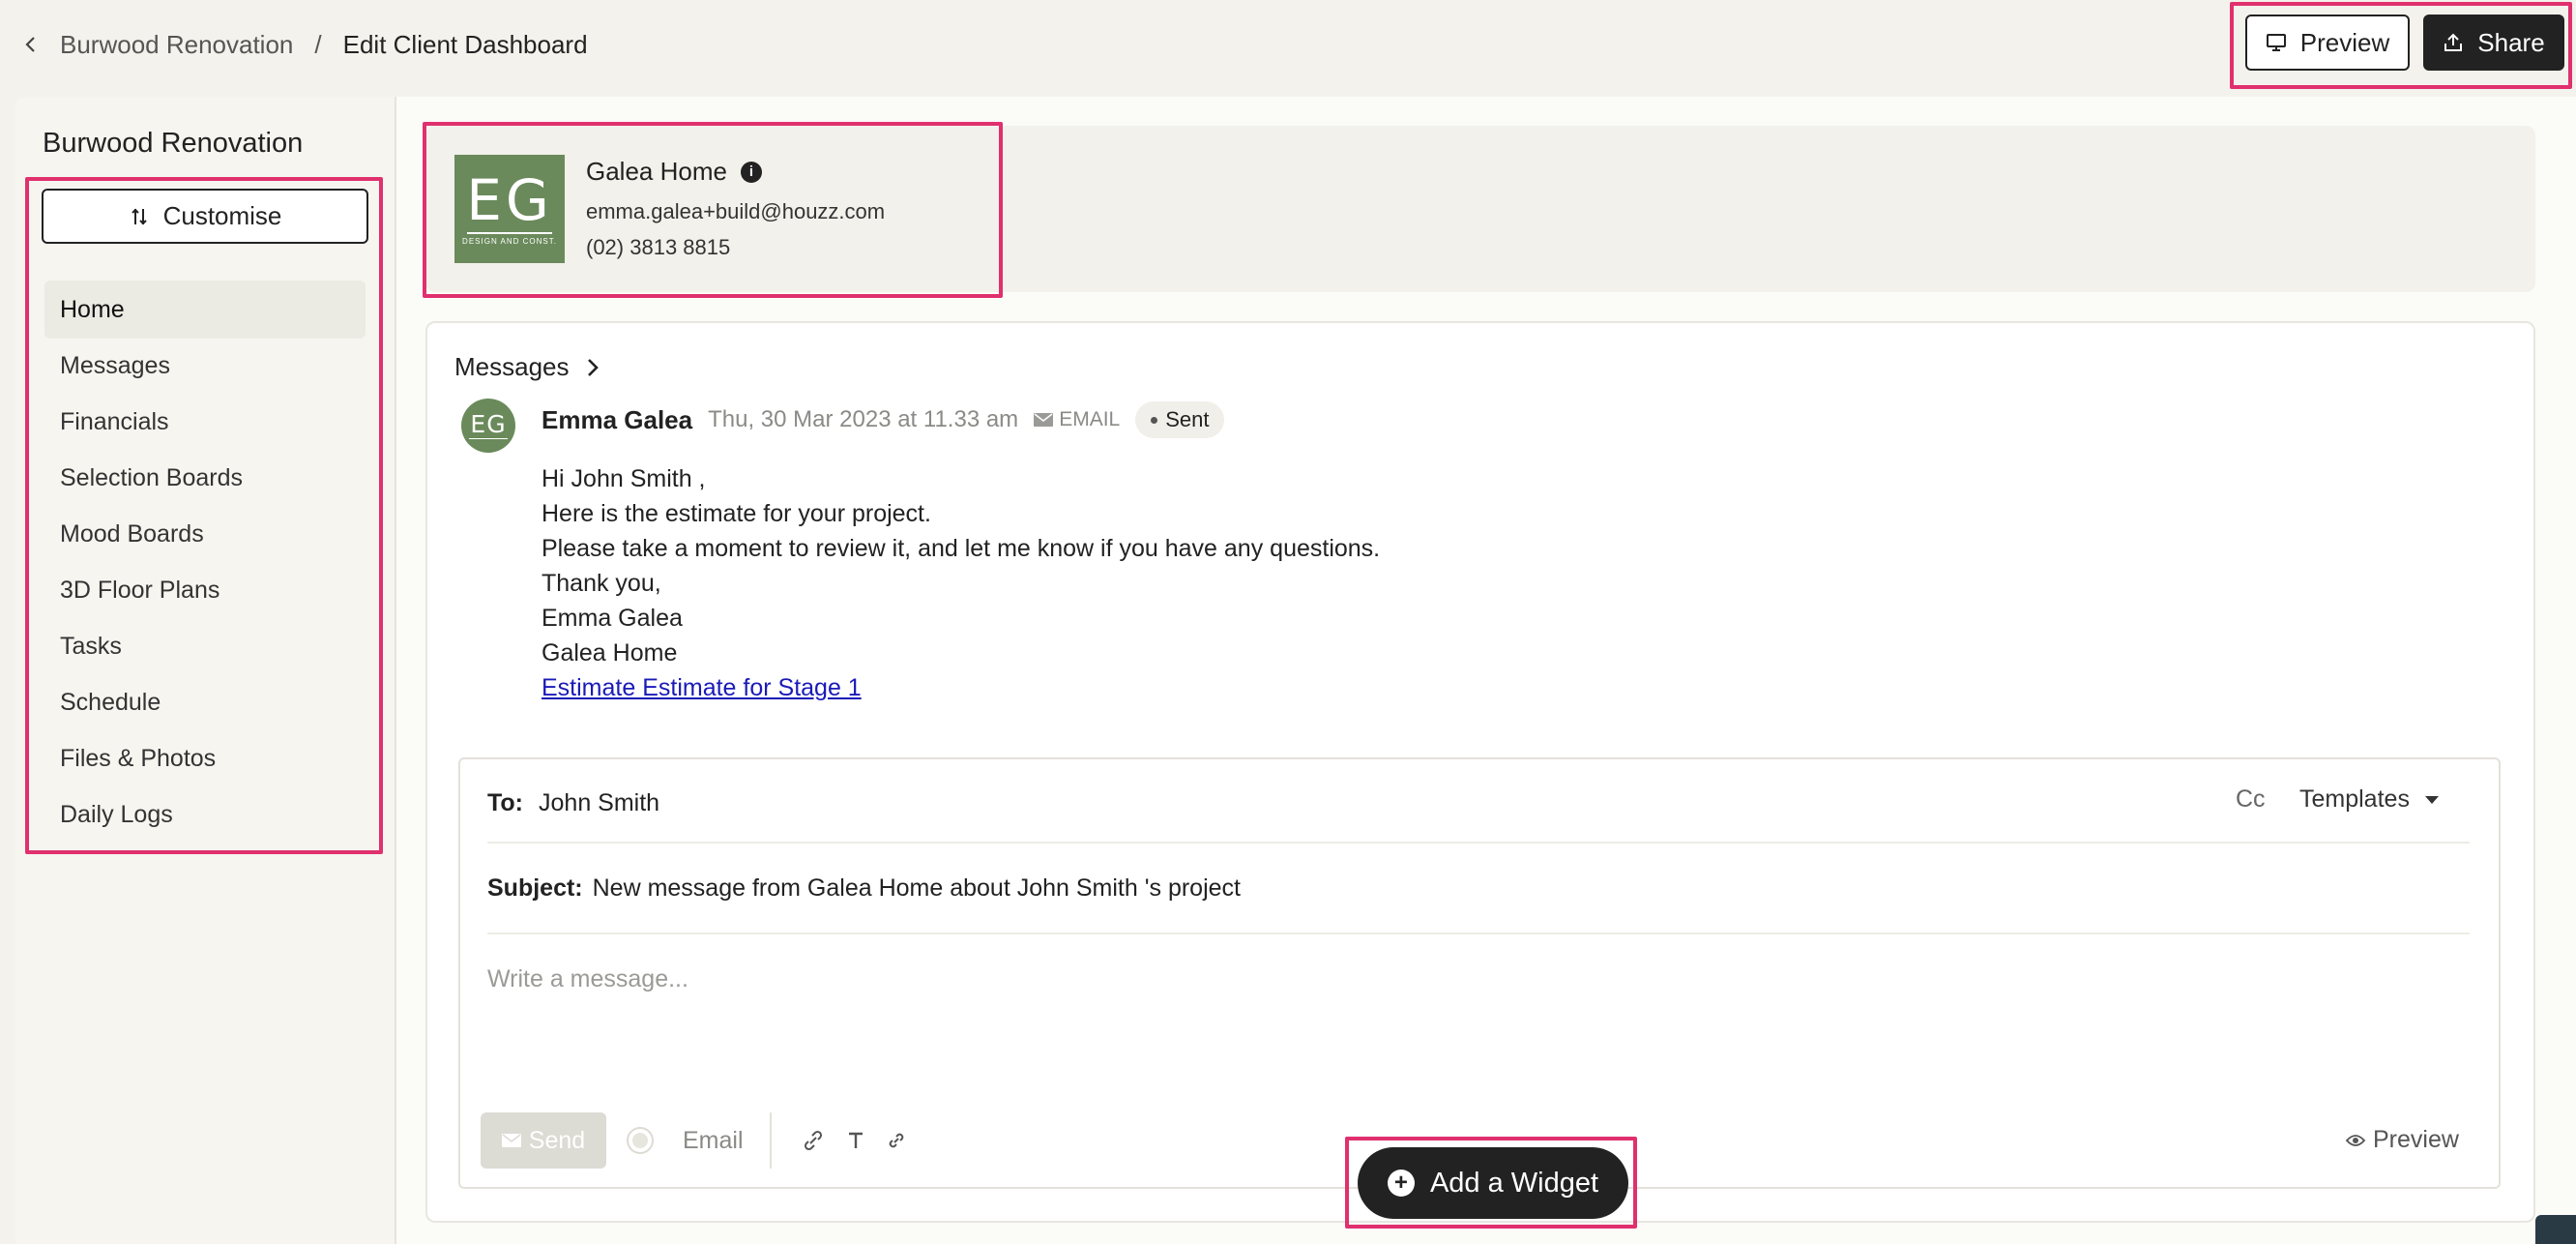 The height and width of the screenshot is (1244, 2576). Describe the element at coordinates (557, 1140) in the screenshot. I see `send-button-label: Send` at that location.